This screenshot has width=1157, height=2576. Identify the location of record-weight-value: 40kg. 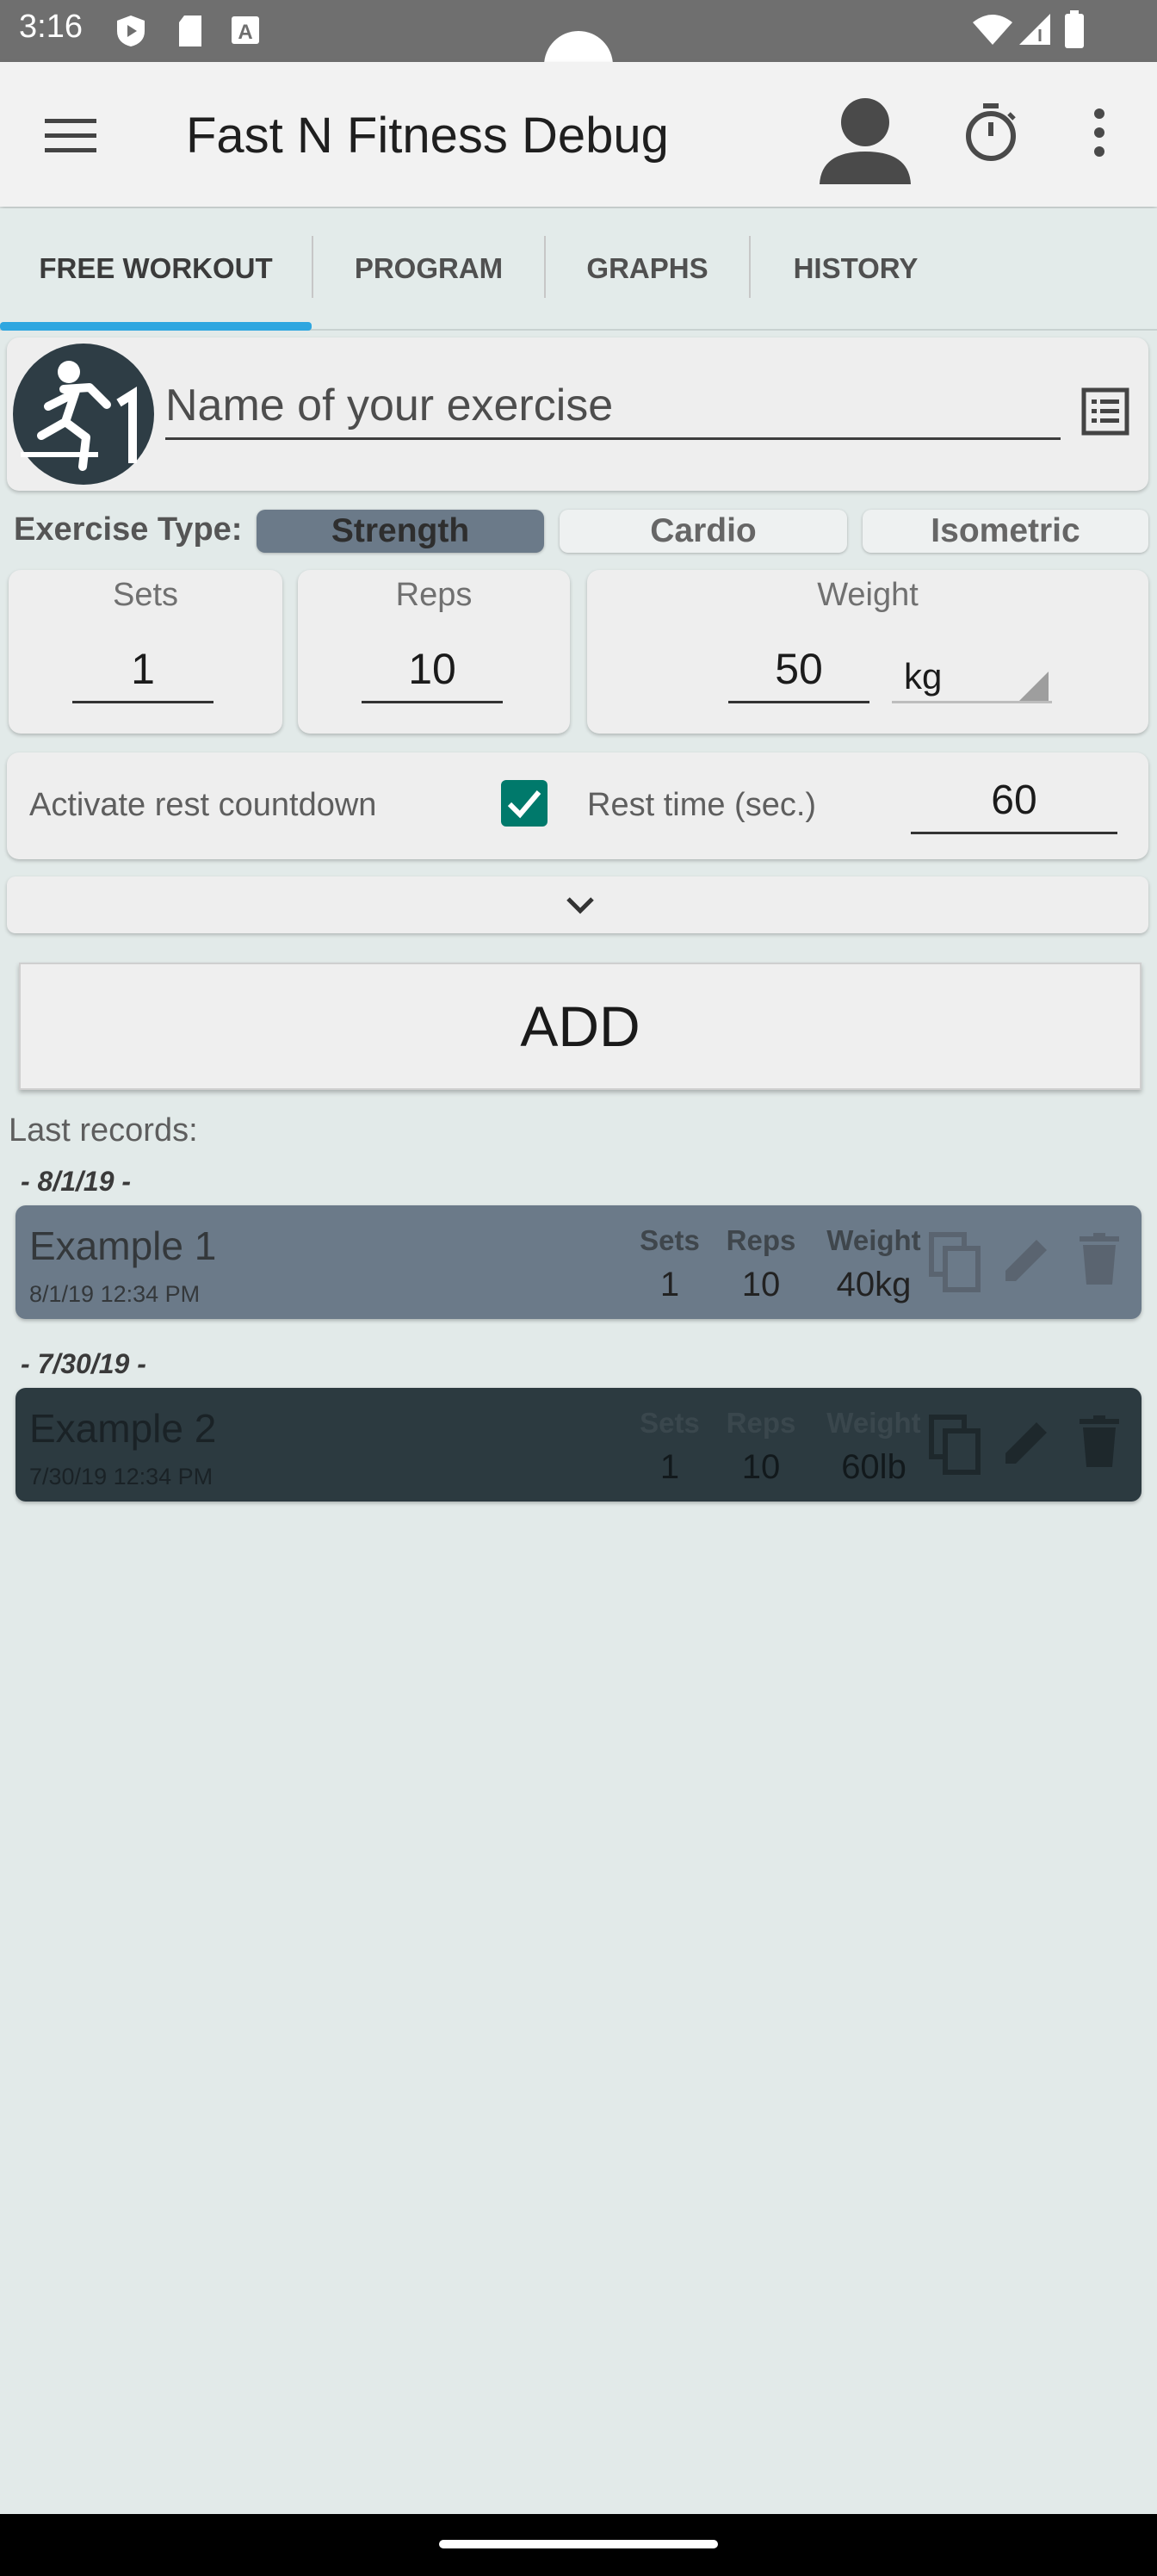
(874, 1284).